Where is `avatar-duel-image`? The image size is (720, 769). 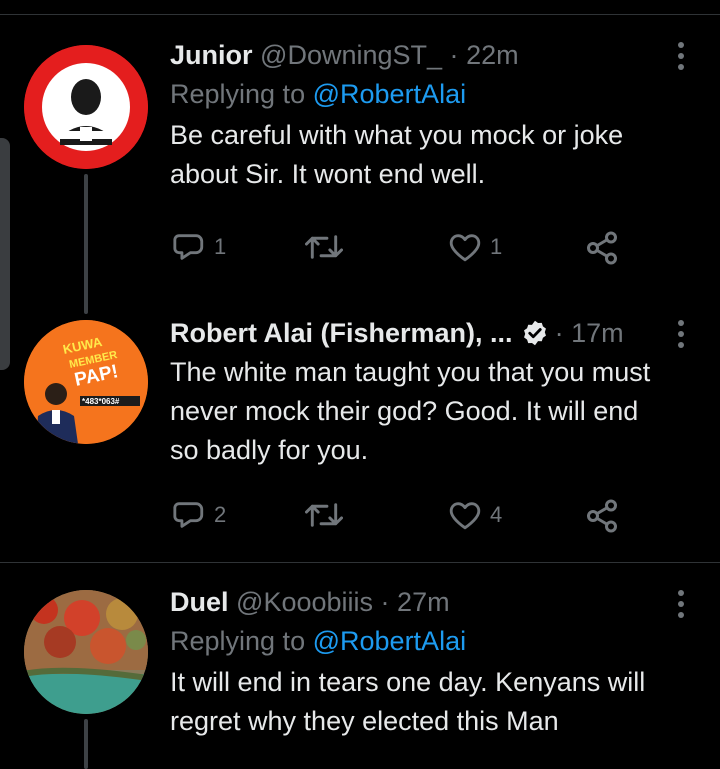
avatar-duel-image is located at coordinates (86, 652).